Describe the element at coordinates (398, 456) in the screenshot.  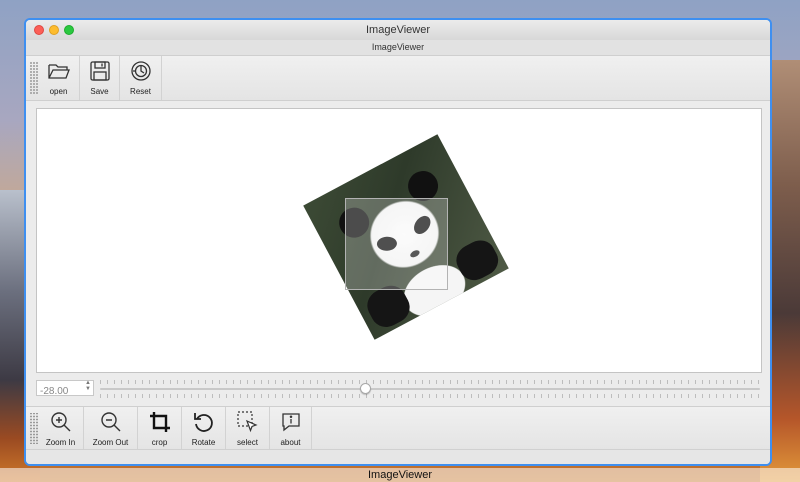
I see `status-bar` at that location.